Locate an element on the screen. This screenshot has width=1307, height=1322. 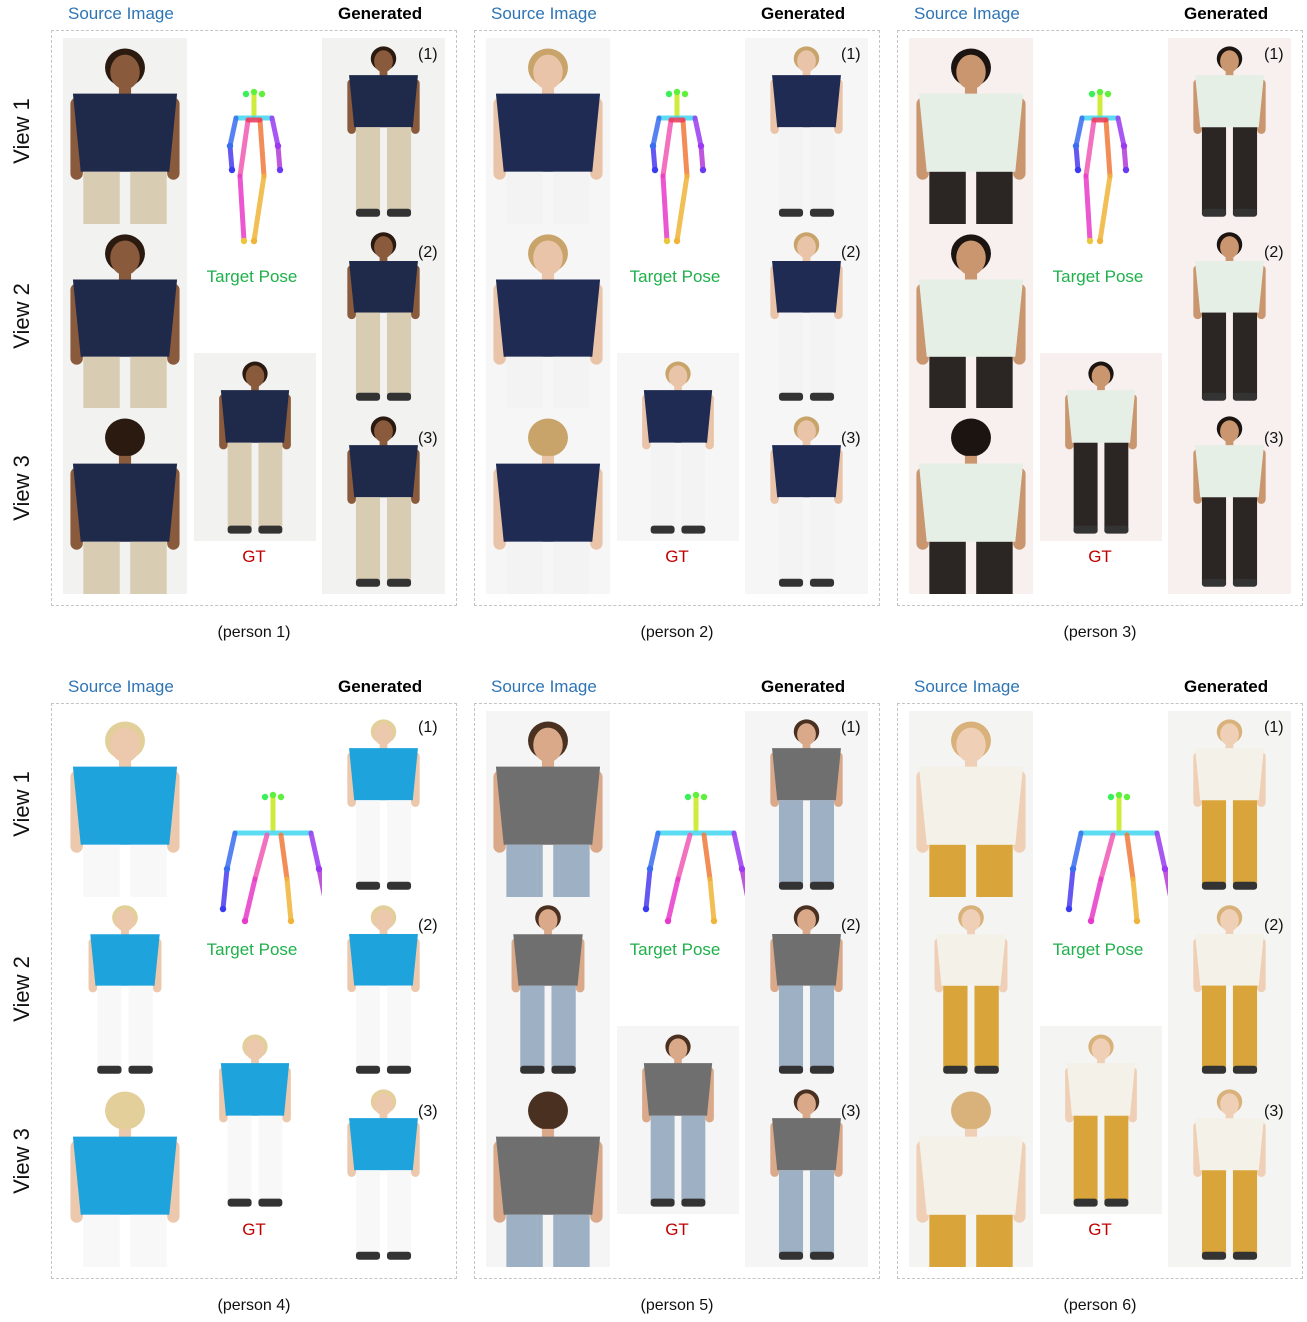
person-caption: (person 1) is located at coordinates (254, 632).